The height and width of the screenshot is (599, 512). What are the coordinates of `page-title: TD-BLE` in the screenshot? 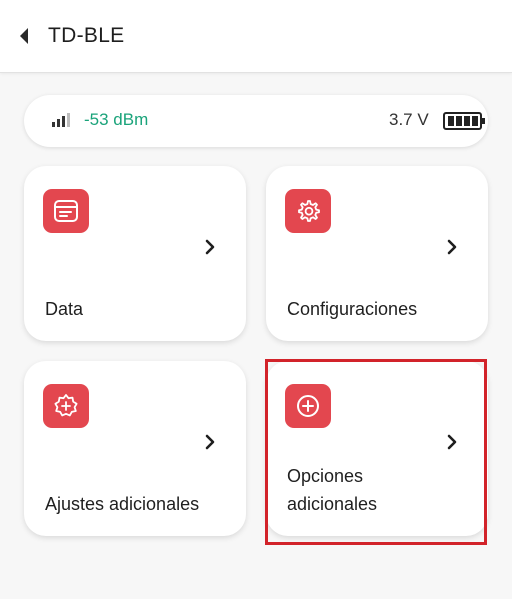 It's located at (86, 35).